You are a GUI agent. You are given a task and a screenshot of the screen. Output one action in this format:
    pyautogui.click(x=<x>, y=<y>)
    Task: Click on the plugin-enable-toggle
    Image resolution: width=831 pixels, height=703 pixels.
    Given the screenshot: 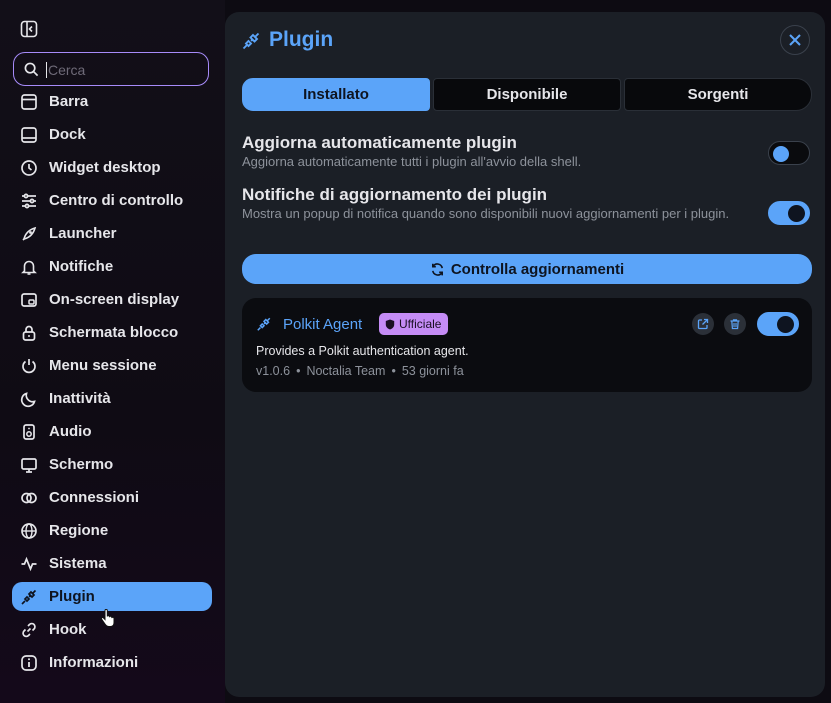 What is the action you would take?
    pyautogui.click(x=778, y=324)
    